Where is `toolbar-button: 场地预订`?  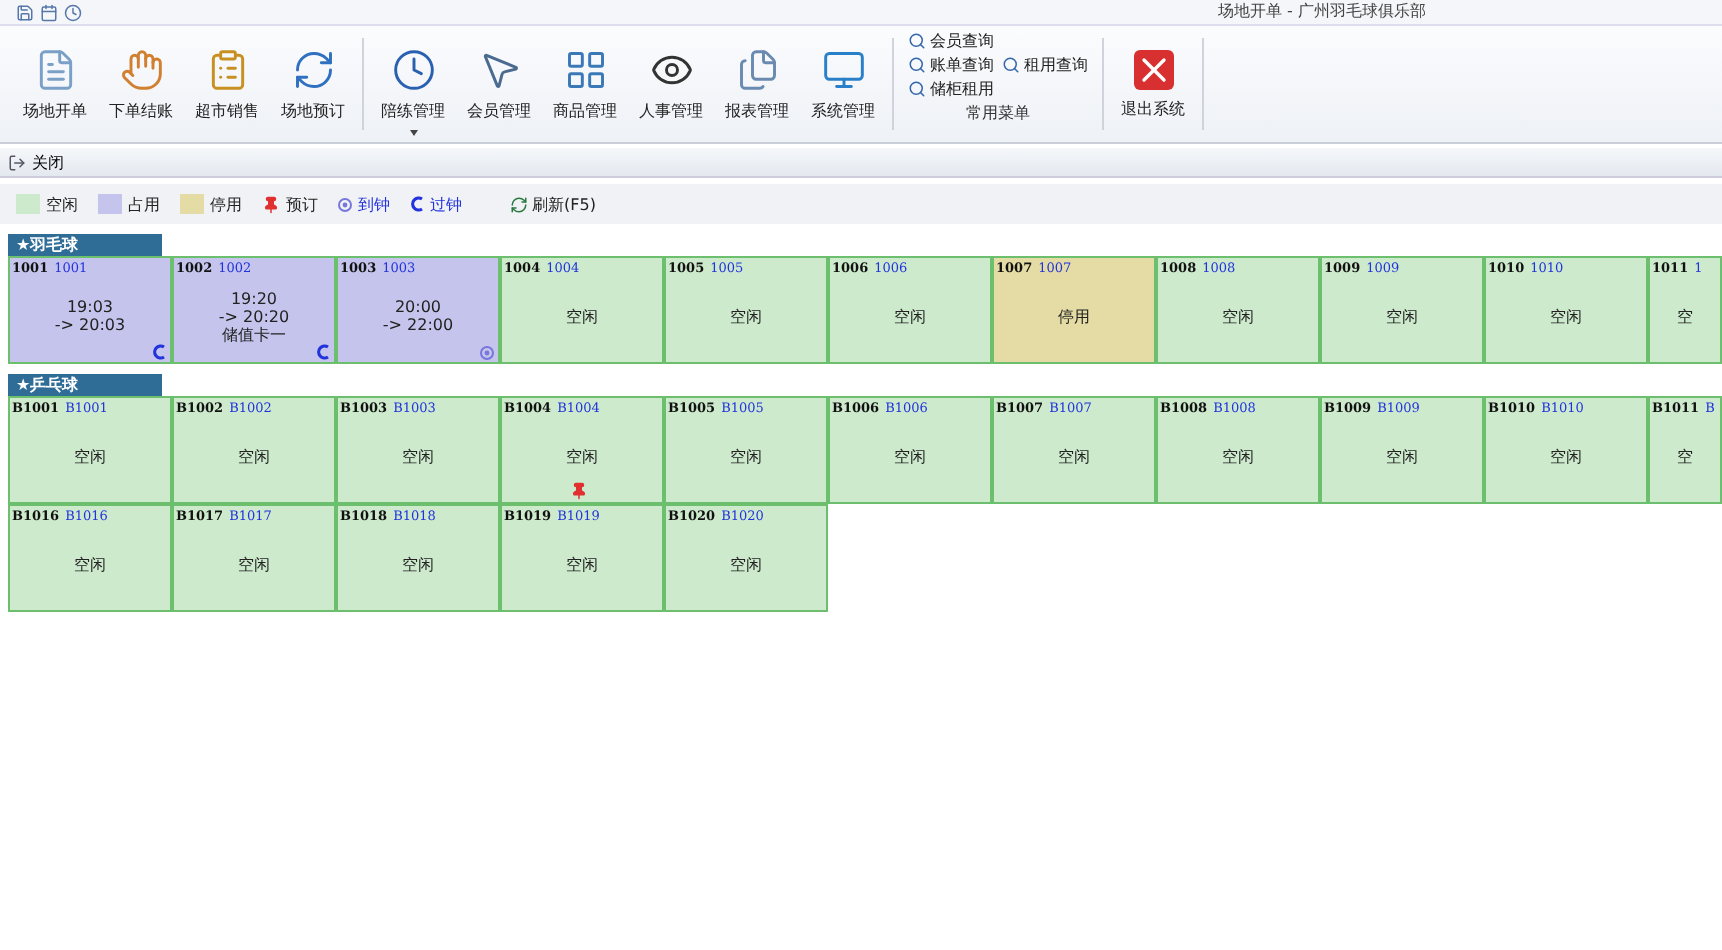 toolbar-button: 场地预订 is located at coordinates (313, 84).